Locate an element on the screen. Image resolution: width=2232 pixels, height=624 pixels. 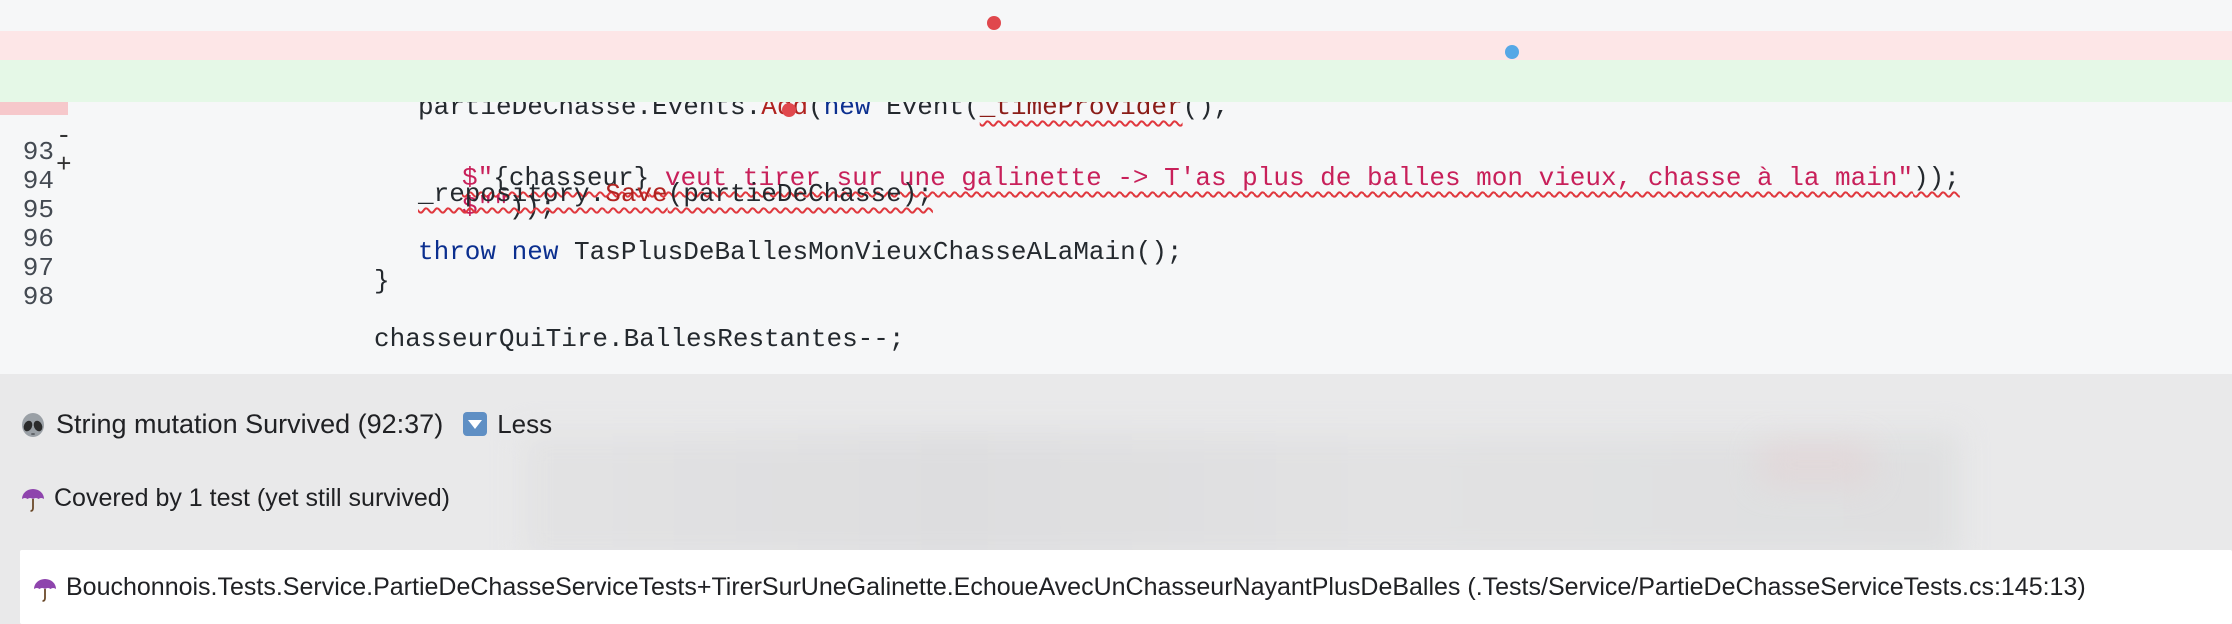
coverage-info: Covered by 1 test (yet still survived) is located at coordinates (235, 498).